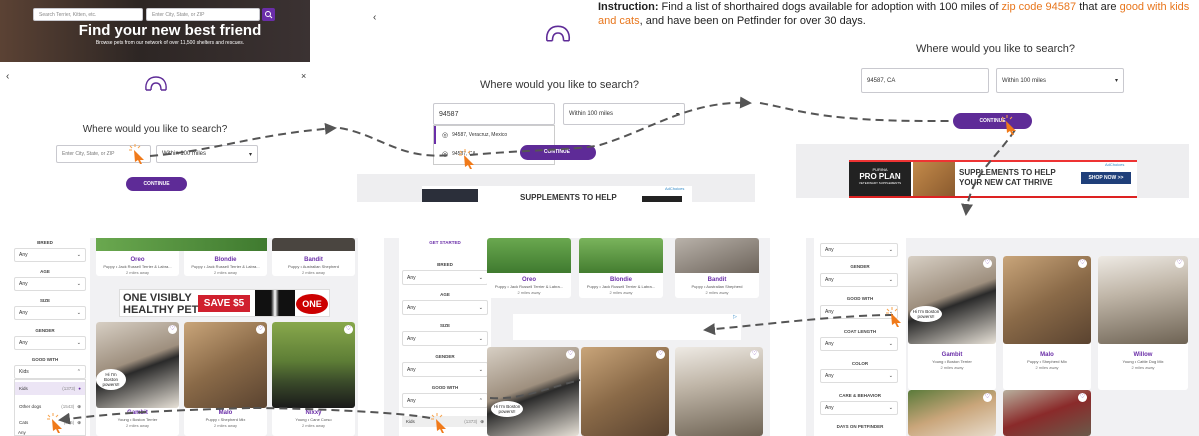 This screenshot has height=436, width=1199. Describe the element at coordinates (1115, 164) in the screenshot. I see `ad-choices: AdChoices` at that location.